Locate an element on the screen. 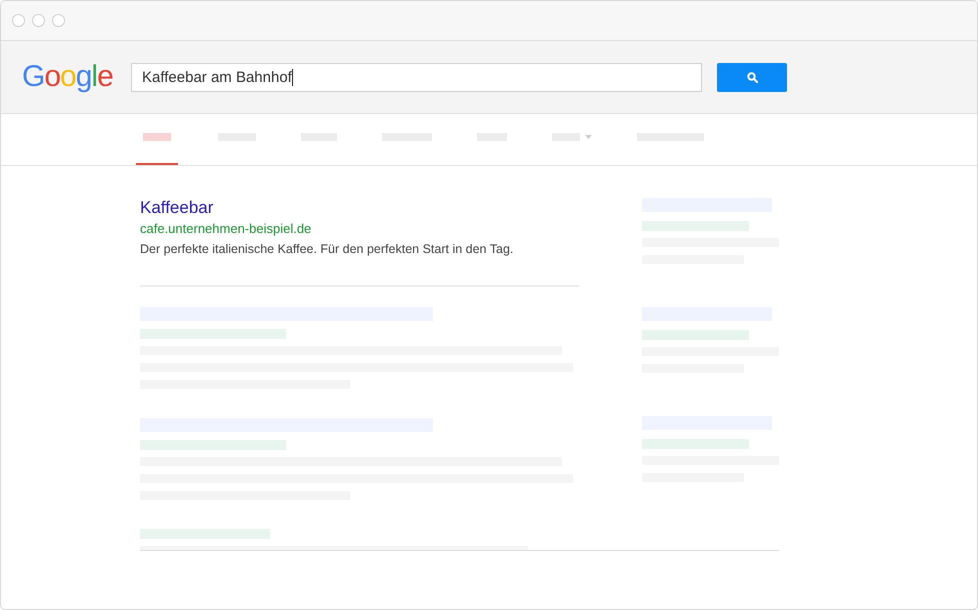 The image size is (978, 610). search-field: Kaffeebar am Bahnhof is located at coordinates (416, 77).